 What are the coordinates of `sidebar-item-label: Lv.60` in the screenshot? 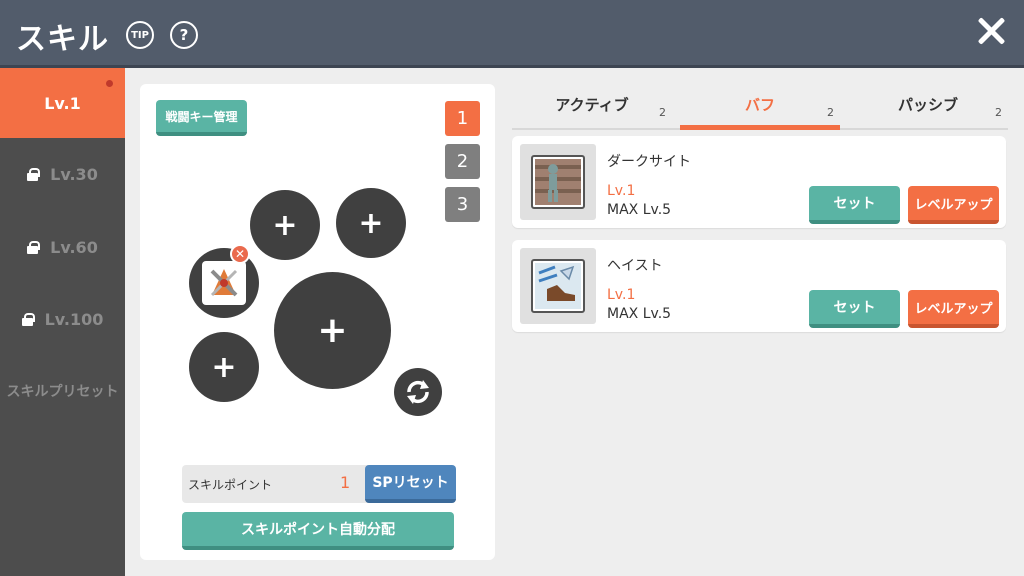 It's located at (74, 247).